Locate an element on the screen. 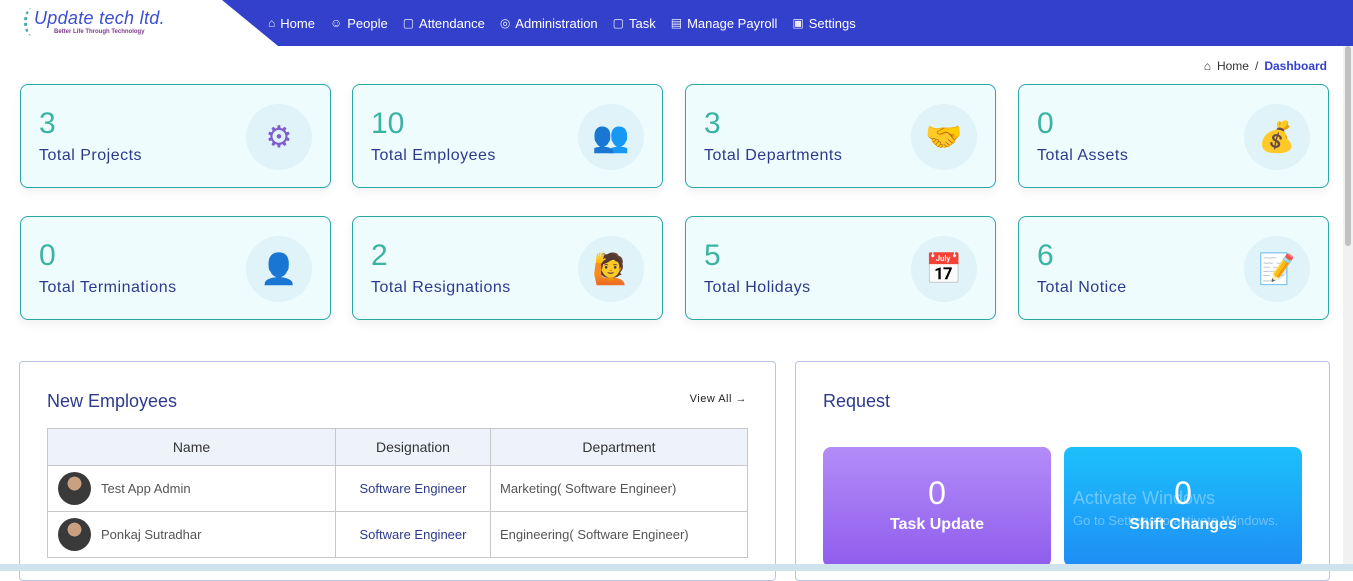 This screenshot has width=1353, height=581. stat-value: 6 is located at coordinates (1045, 255).